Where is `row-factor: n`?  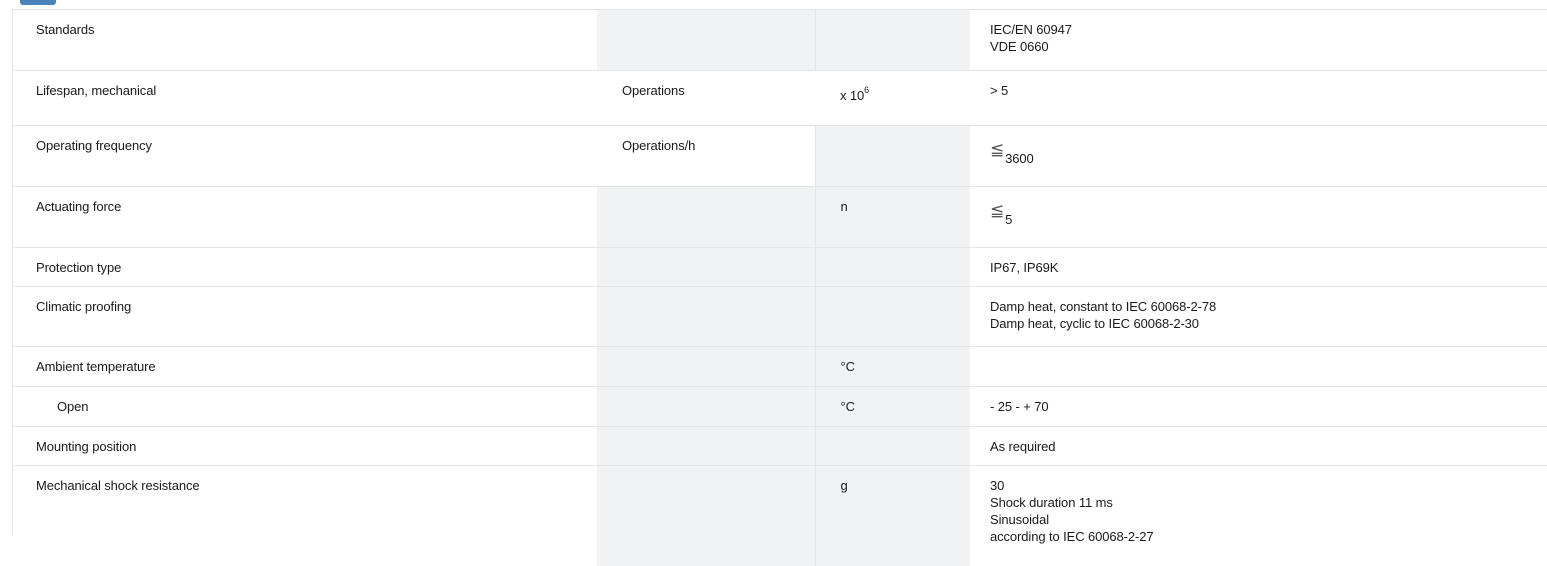
row-factor: n is located at coordinates (892, 217).